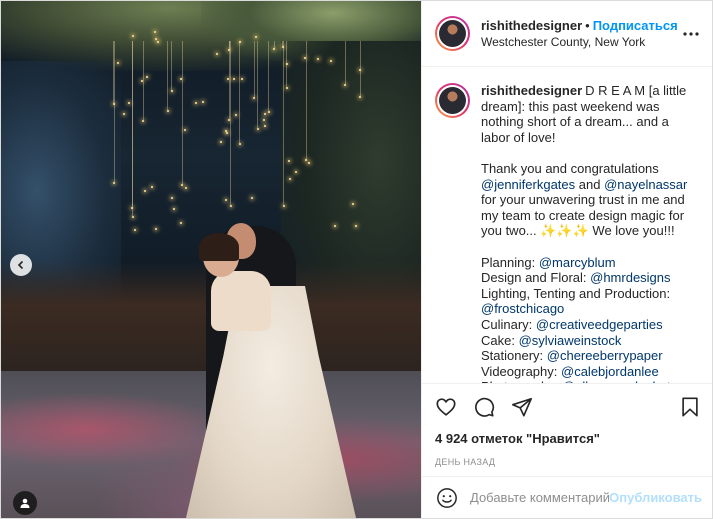 The height and width of the screenshot is (519, 713). I want to click on credit-line: Planning: @marcyblum, so click(590, 263).